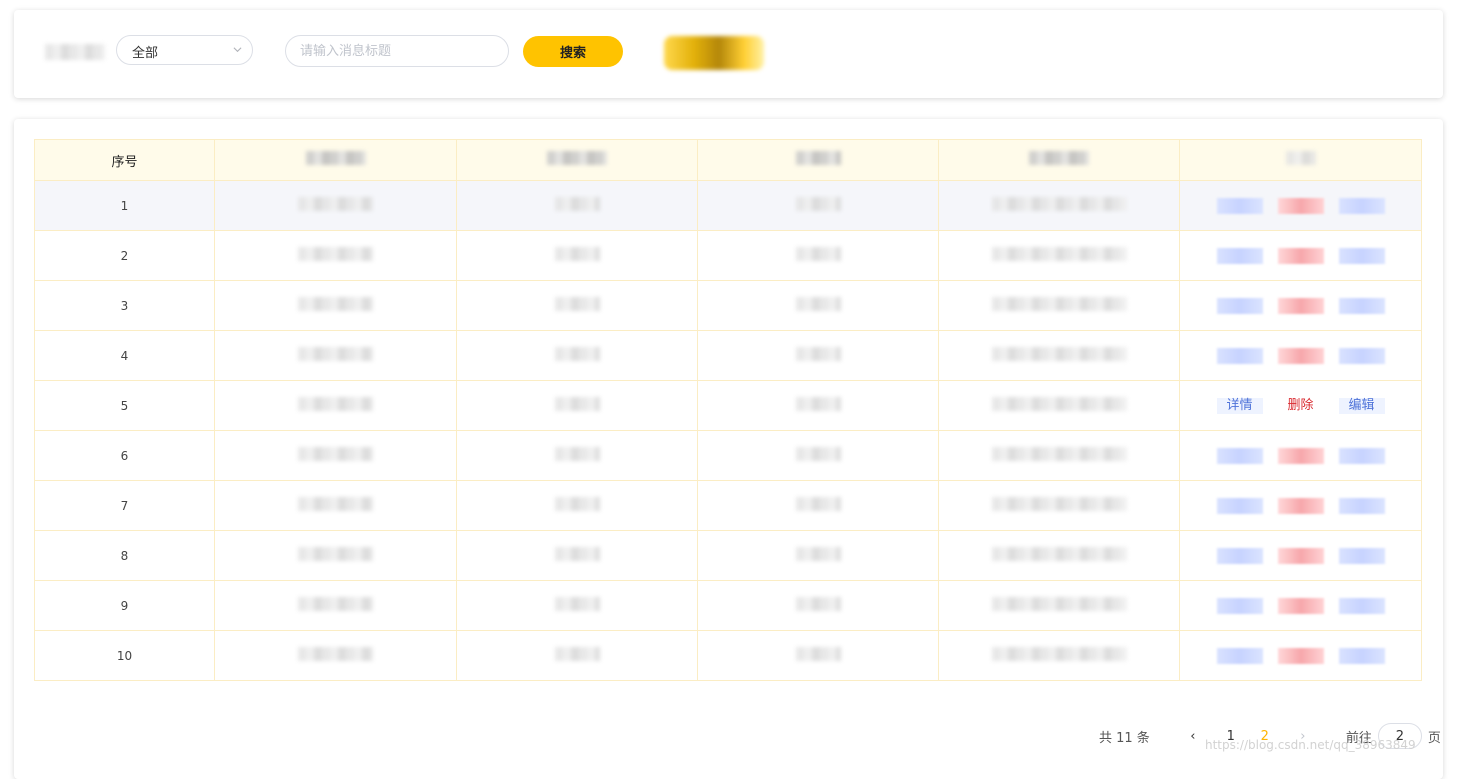 The image size is (1457, 779). I want to click on row-index: 6, so click(124, 455).